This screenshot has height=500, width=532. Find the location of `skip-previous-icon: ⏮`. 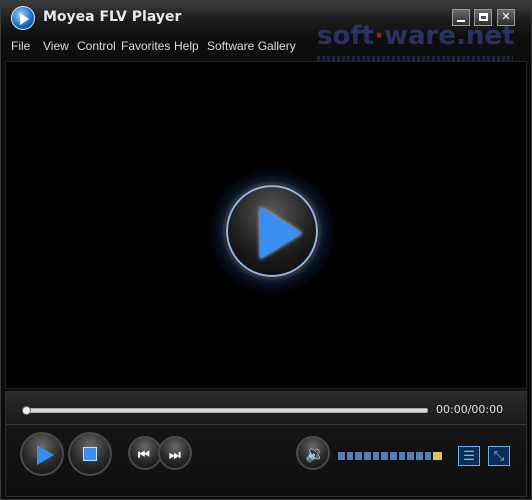

skip-previous-icon: ⏮ is located at coordinates (144, 454).